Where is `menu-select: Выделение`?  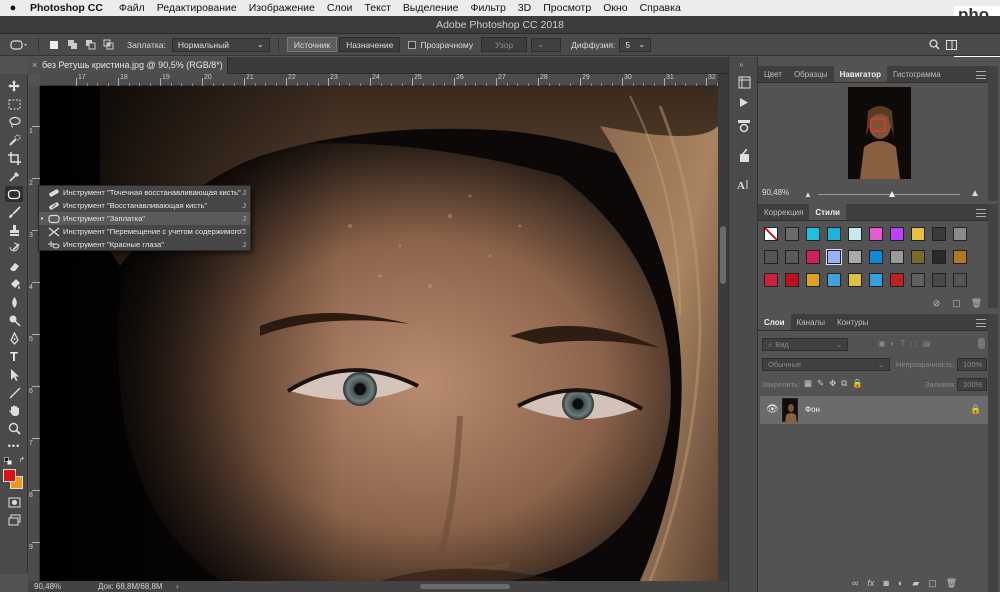 menu-select: Выделение is located at coordinates (431, 8).